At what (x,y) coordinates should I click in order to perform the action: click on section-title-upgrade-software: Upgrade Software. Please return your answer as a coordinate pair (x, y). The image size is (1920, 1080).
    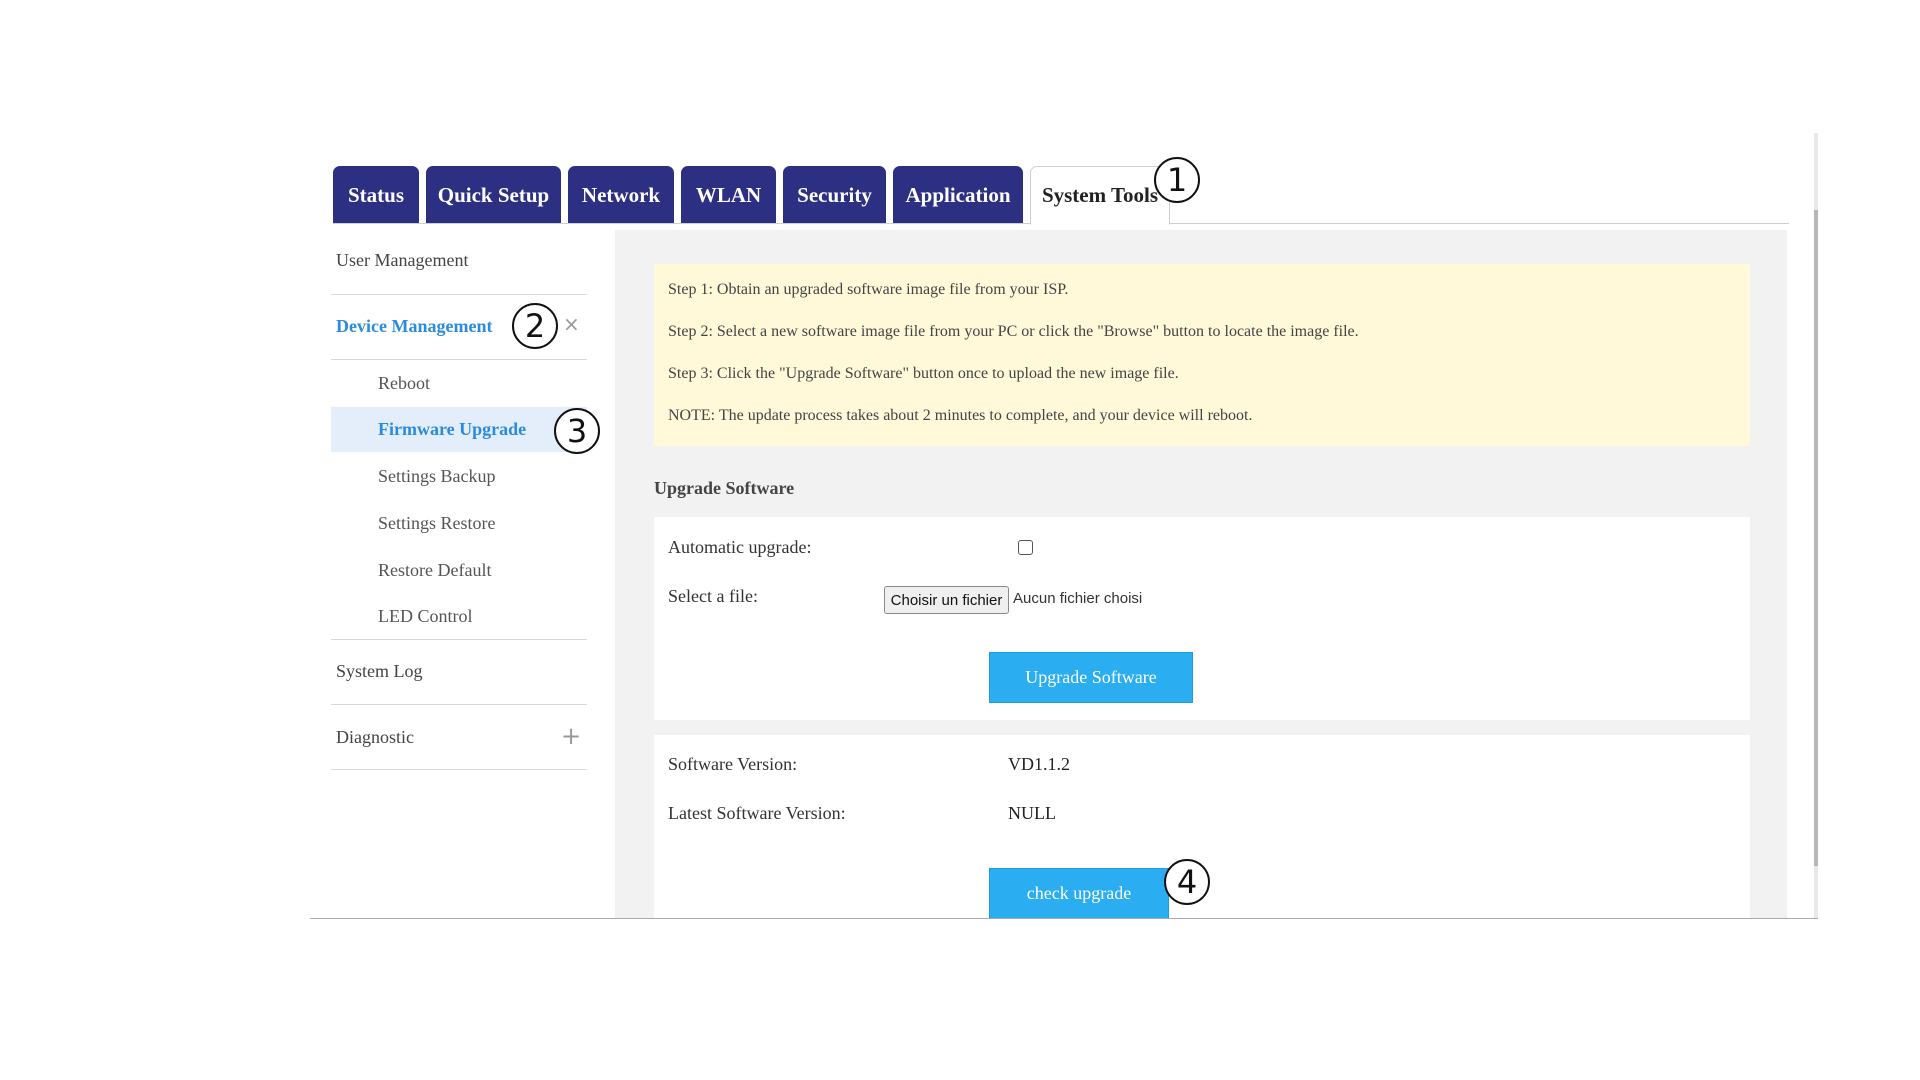
    Looking at the image, I should click on (724, 488).